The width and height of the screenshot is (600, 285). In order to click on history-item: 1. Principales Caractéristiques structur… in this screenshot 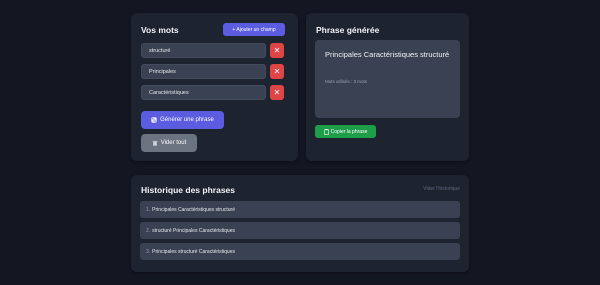, I will do `click(300, 209)`.